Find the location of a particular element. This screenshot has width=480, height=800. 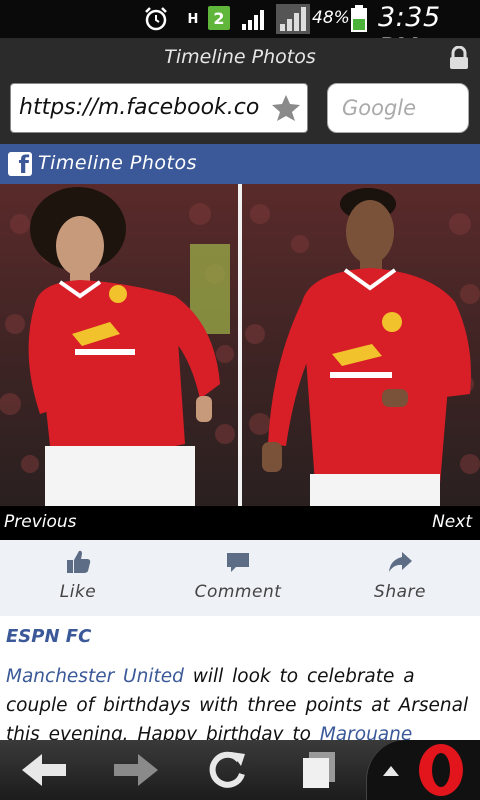

alarm-icon is located at coordinates (156, 19).